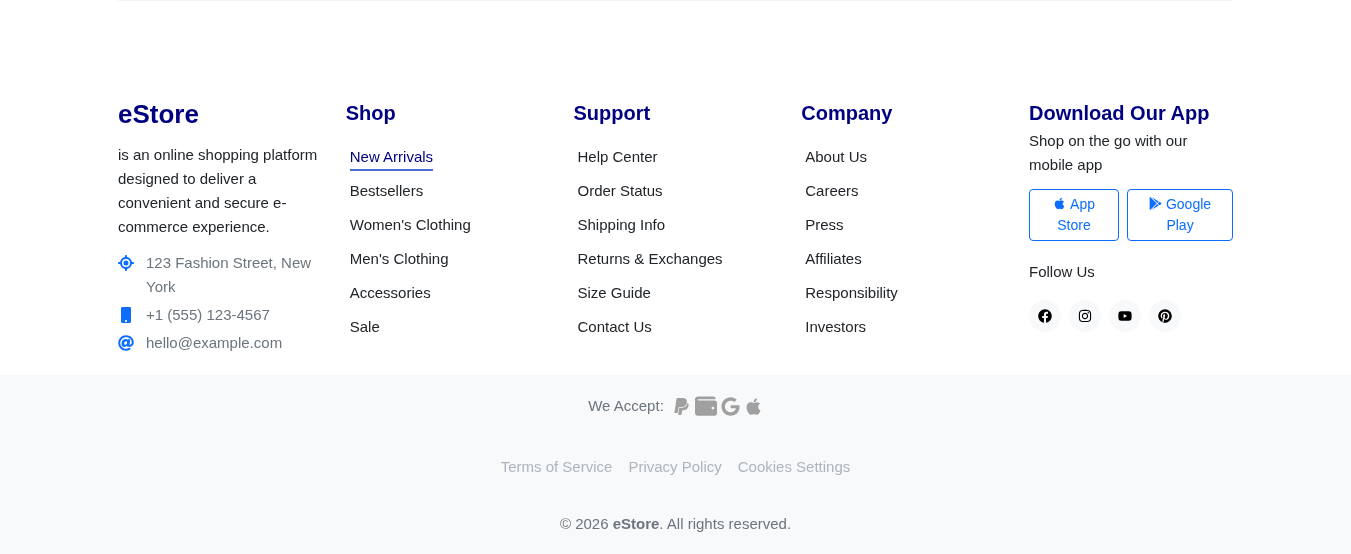 The height and width of the screenshot is (554, 1351). I want to click on brand-logo: eStore, so click(158, 114).